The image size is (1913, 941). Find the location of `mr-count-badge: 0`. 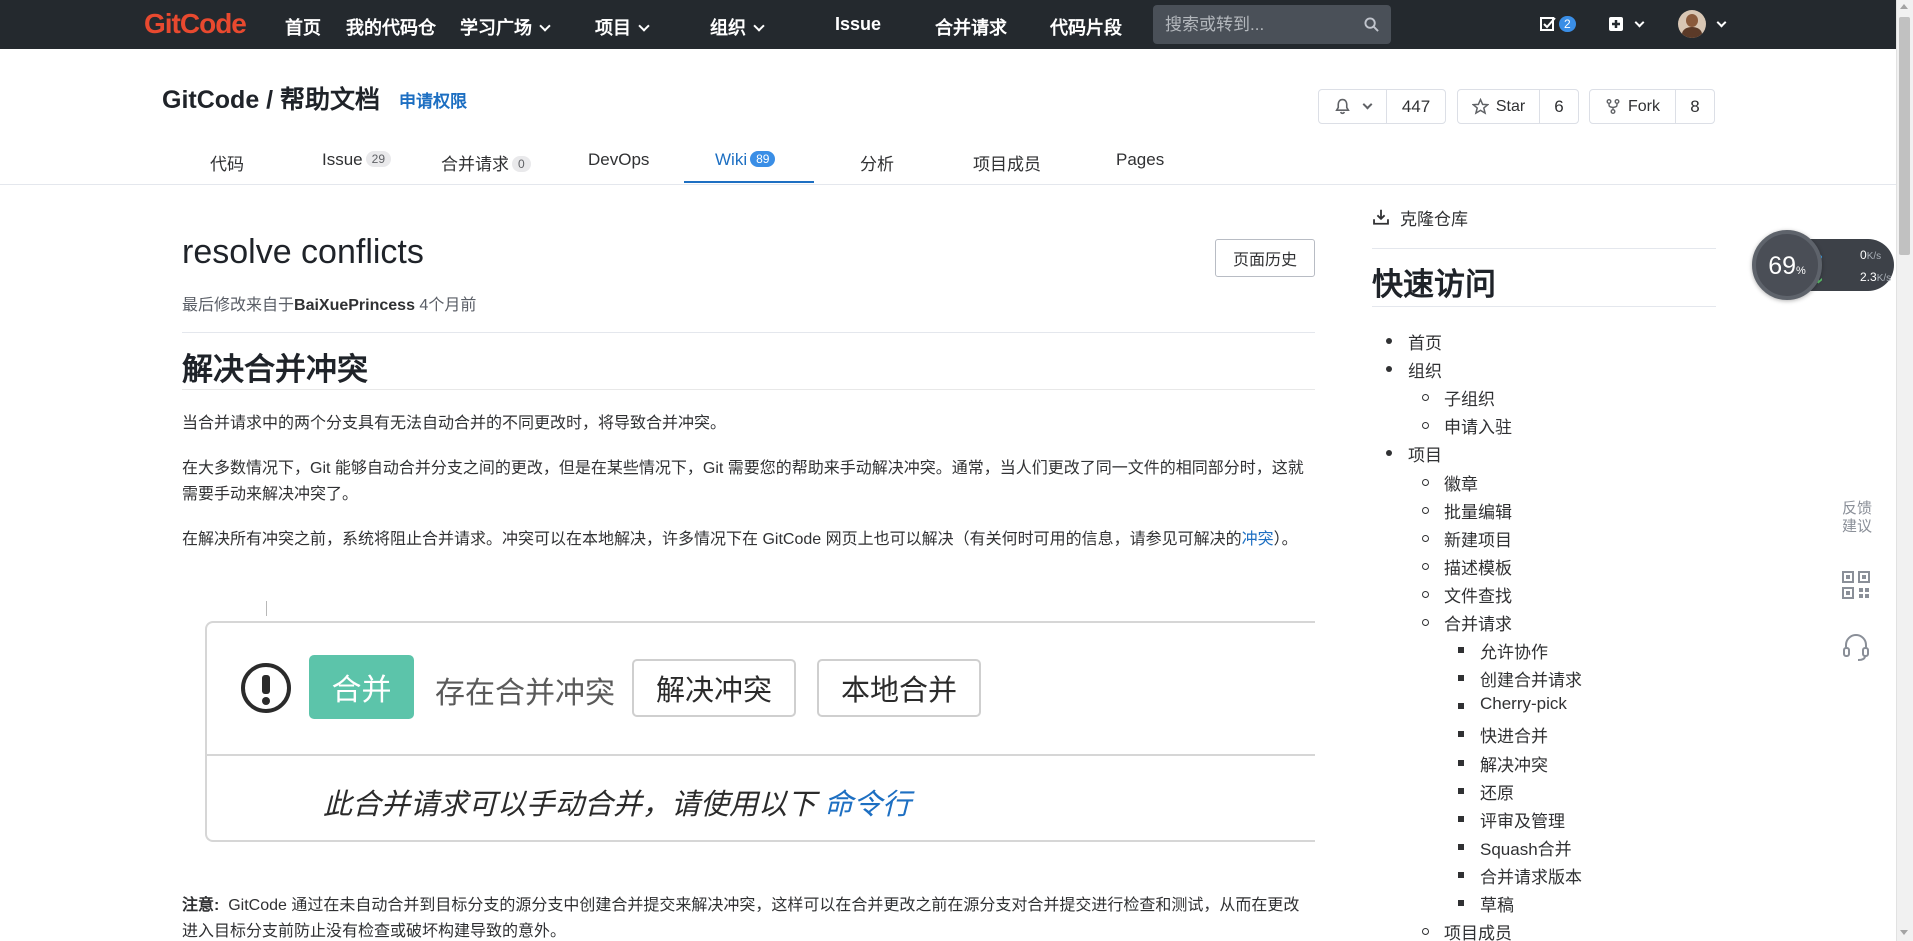

mr-count-badge: 0 is located at coordinates (521, 164).